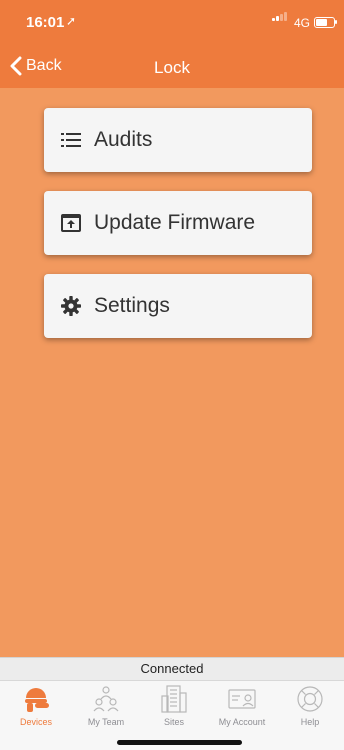 This screenshot has height=750, width=344. I want to click on lock-device-icon, so click(37, 700).